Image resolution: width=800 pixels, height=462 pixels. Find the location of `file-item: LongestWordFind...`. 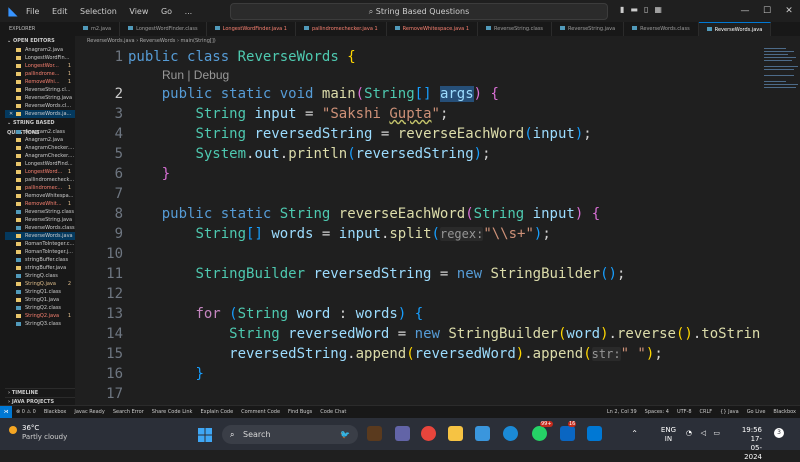

file-item: LongestWordFind... is located at coordinates (40, 164).